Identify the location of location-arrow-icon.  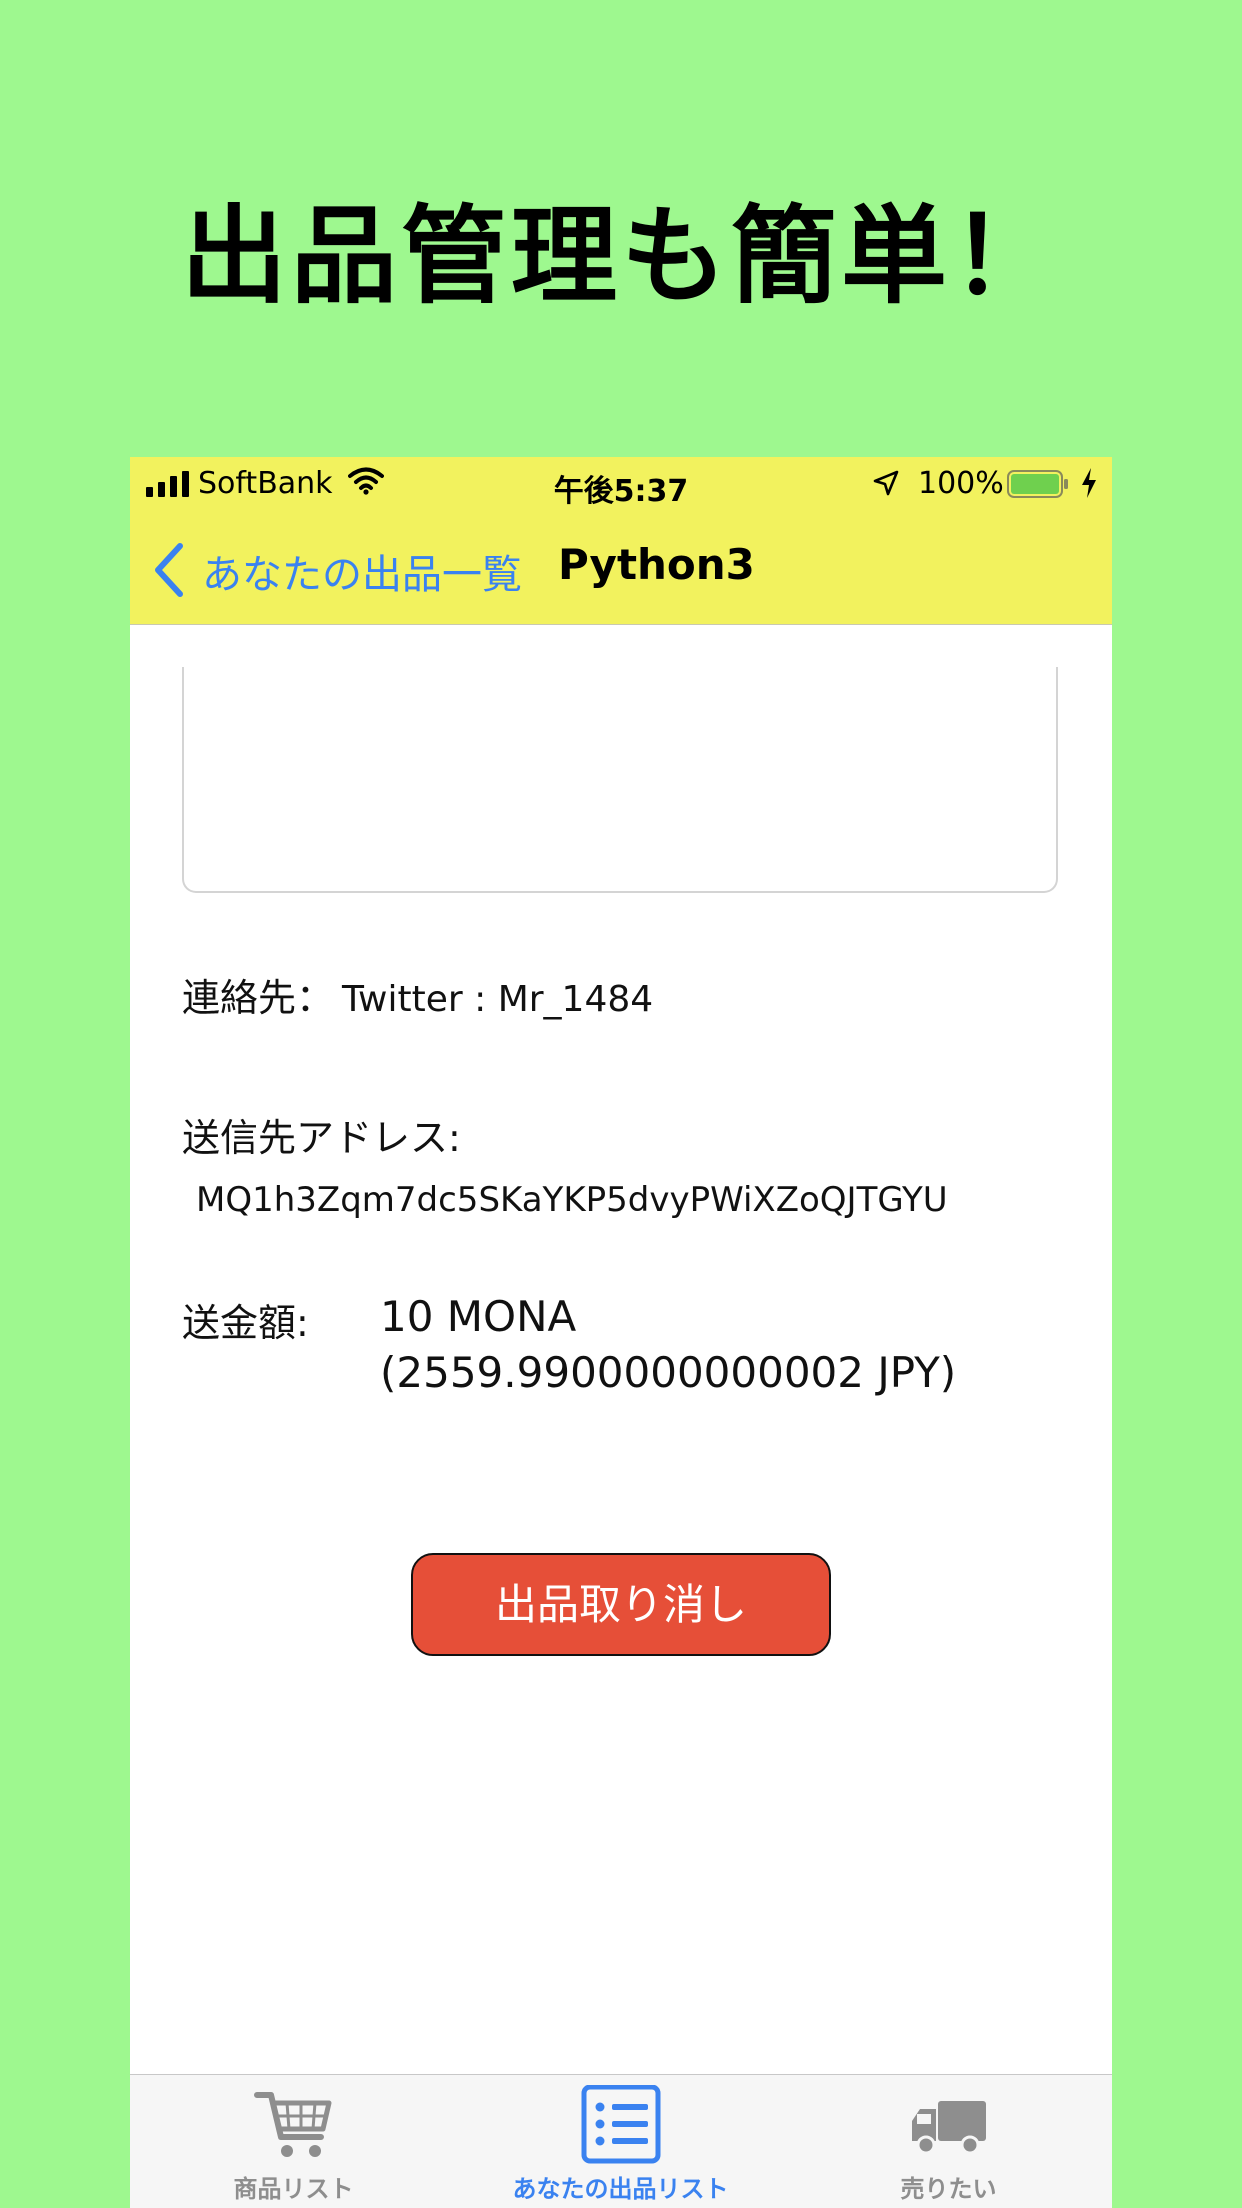
(886, 483).